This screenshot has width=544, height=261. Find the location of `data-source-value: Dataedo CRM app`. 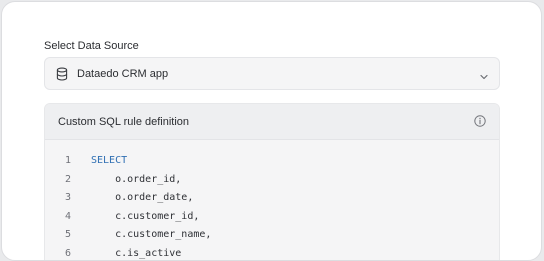

data-source-value: Dataedo CRM app is located at coordinates (122, 74).